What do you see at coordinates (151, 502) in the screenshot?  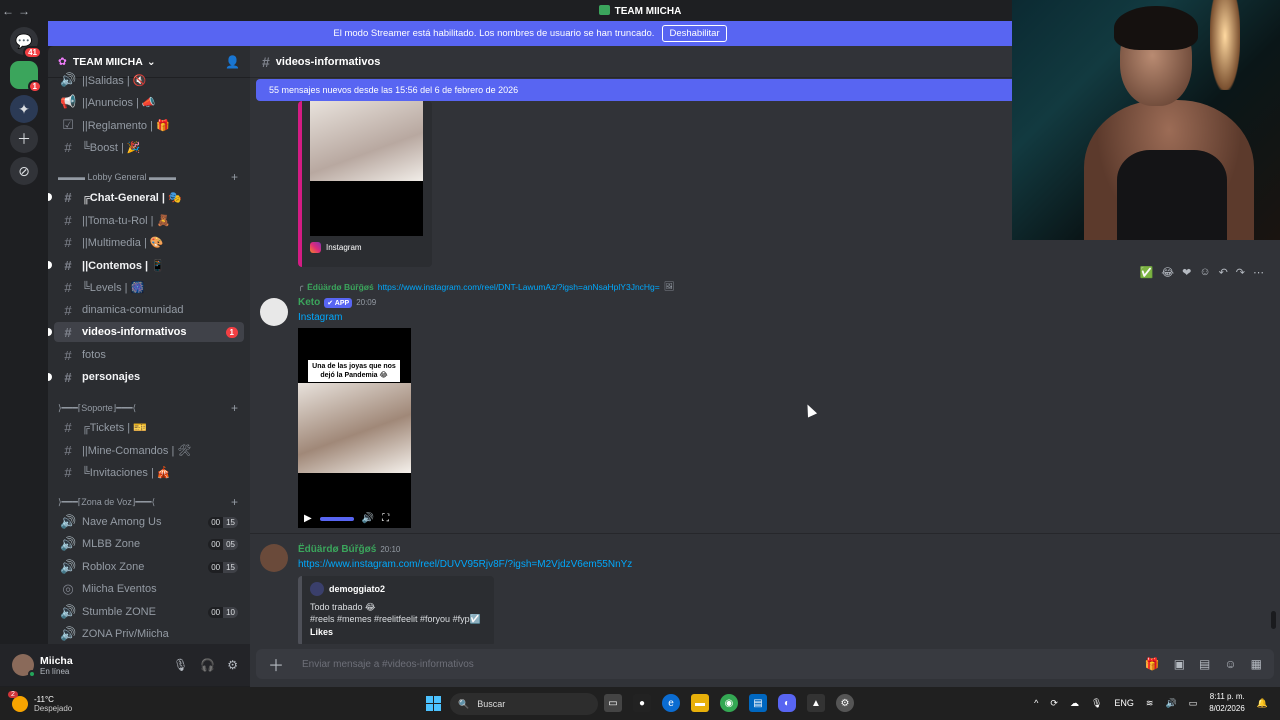 I see `category-zona-de-voz: ⟩━━━⌈Zona de Voz⌋━━━⟨ +` at bounding box center [151, 502].